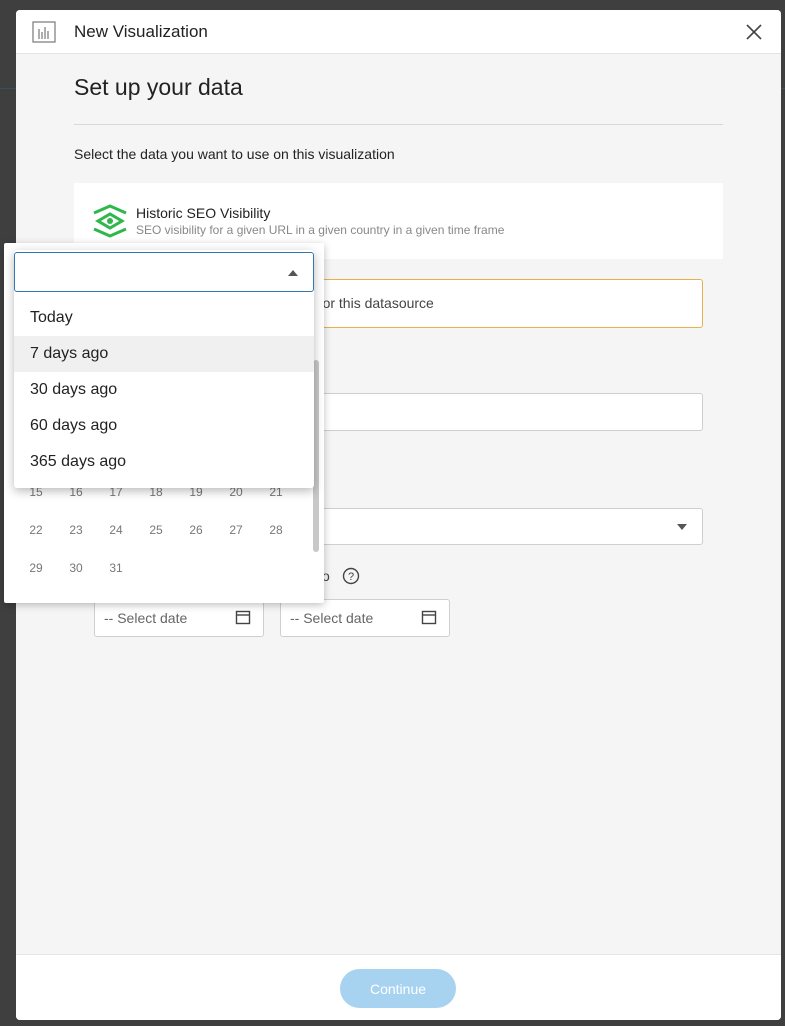  What do you see at coordinates (164, 426) in the screenshot?
I see `dropdown-option-60-days-ago: 60 days ago` at bounding box center [164, 426].